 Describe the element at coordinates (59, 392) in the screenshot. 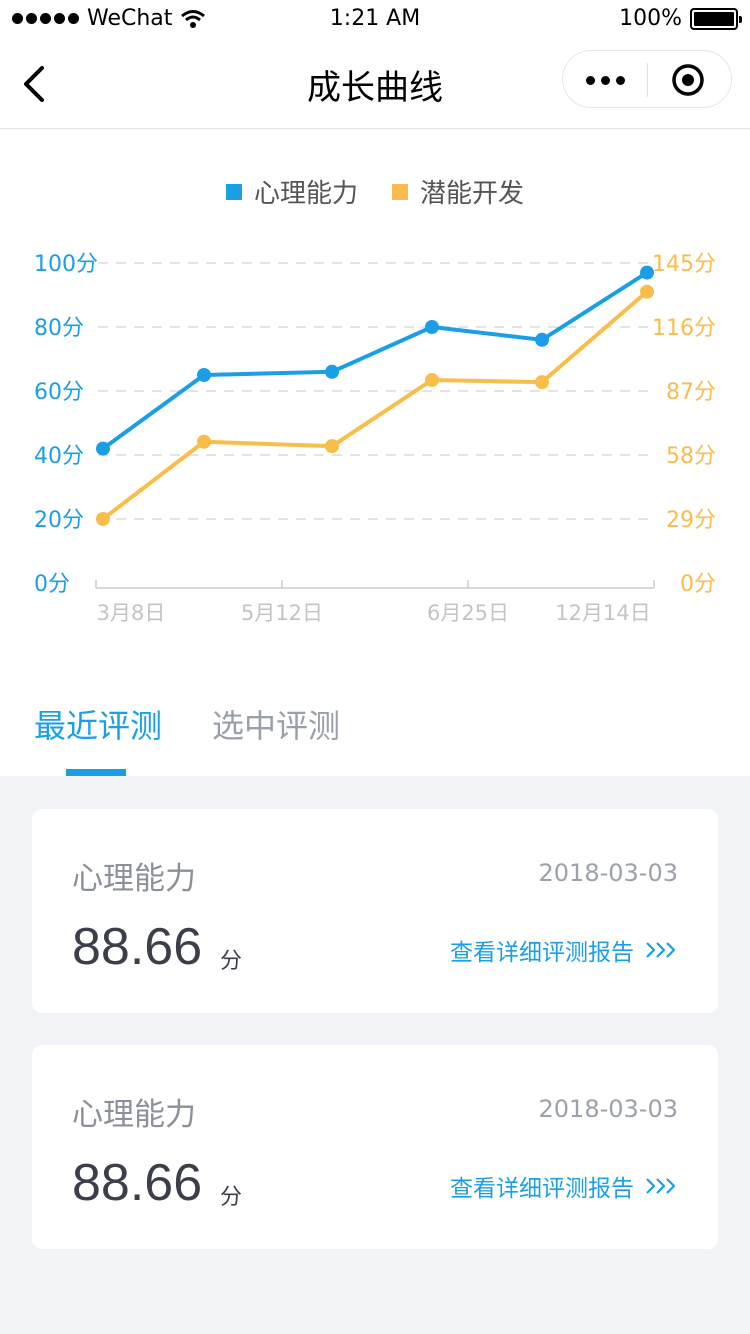

I see `left-axis-tick-label: 60分` at that location.